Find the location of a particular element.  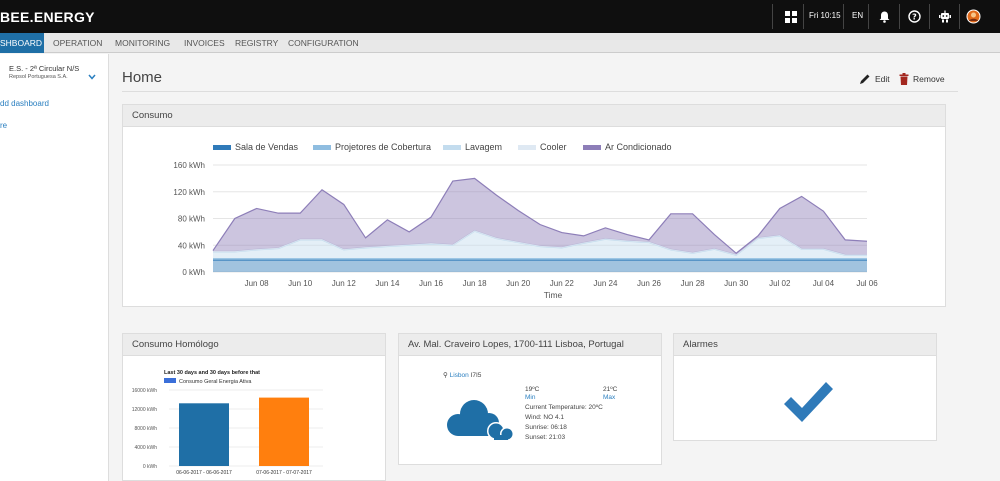

legend-item: Sala de Vendas is located at coordinates (256, 147).